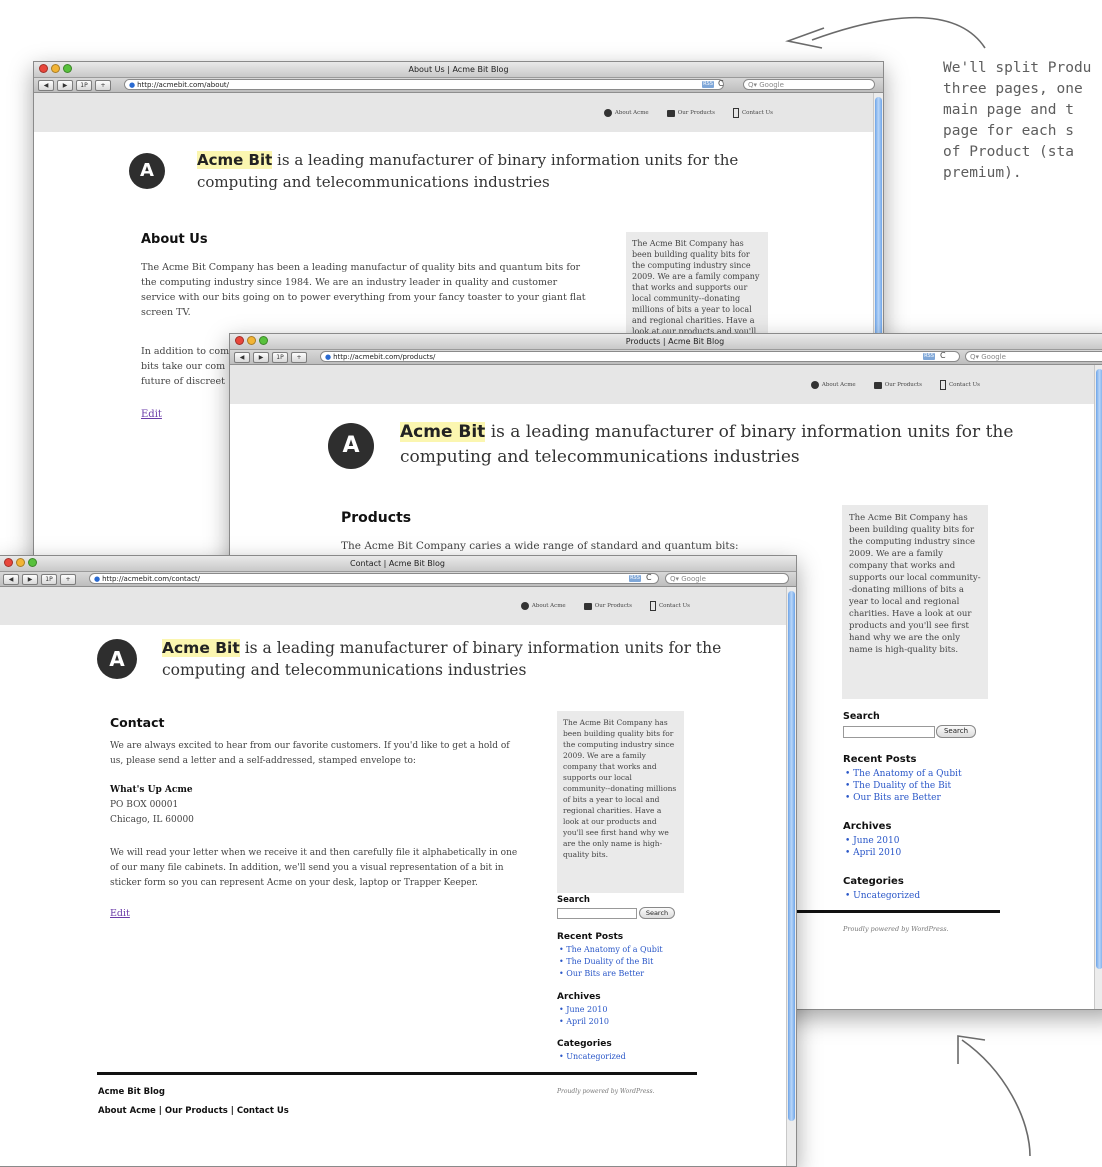 This screenshot has height=1167, width=1102. Describe the element at coordinates (971, 1049) in the screenshot. I see `arrowhead-bottom` at that location.